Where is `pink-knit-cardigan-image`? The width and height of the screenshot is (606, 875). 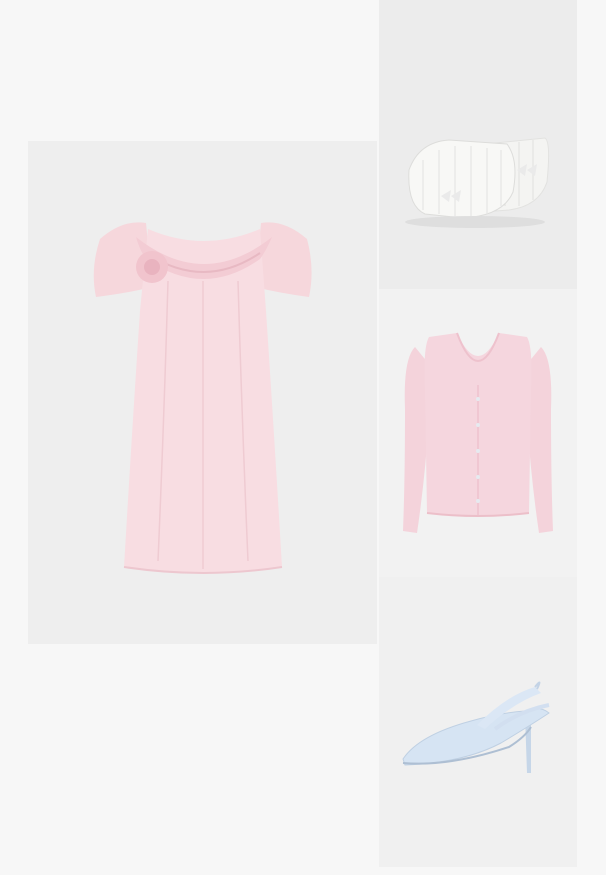 pink-knit-cardigan-image is located at coordinates (478, 432).